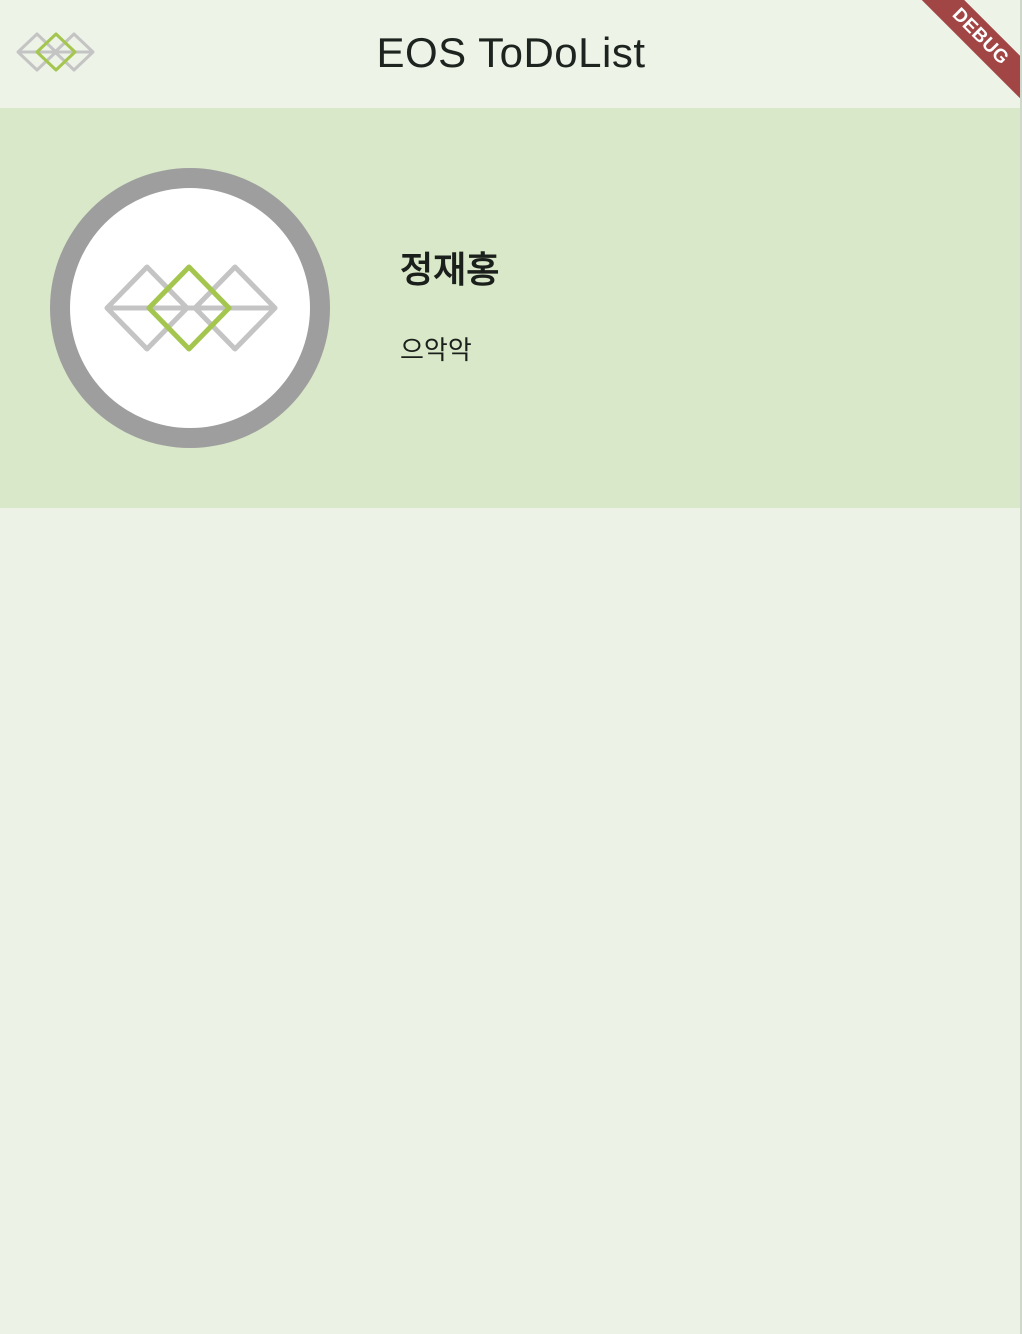  Describe the element at coordinates (436, 351) in the screenshot. I see `profile-status-message: 으악악` at that location.